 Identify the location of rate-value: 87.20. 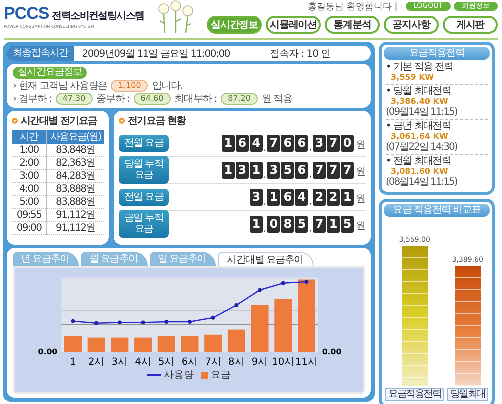
(239, 99).